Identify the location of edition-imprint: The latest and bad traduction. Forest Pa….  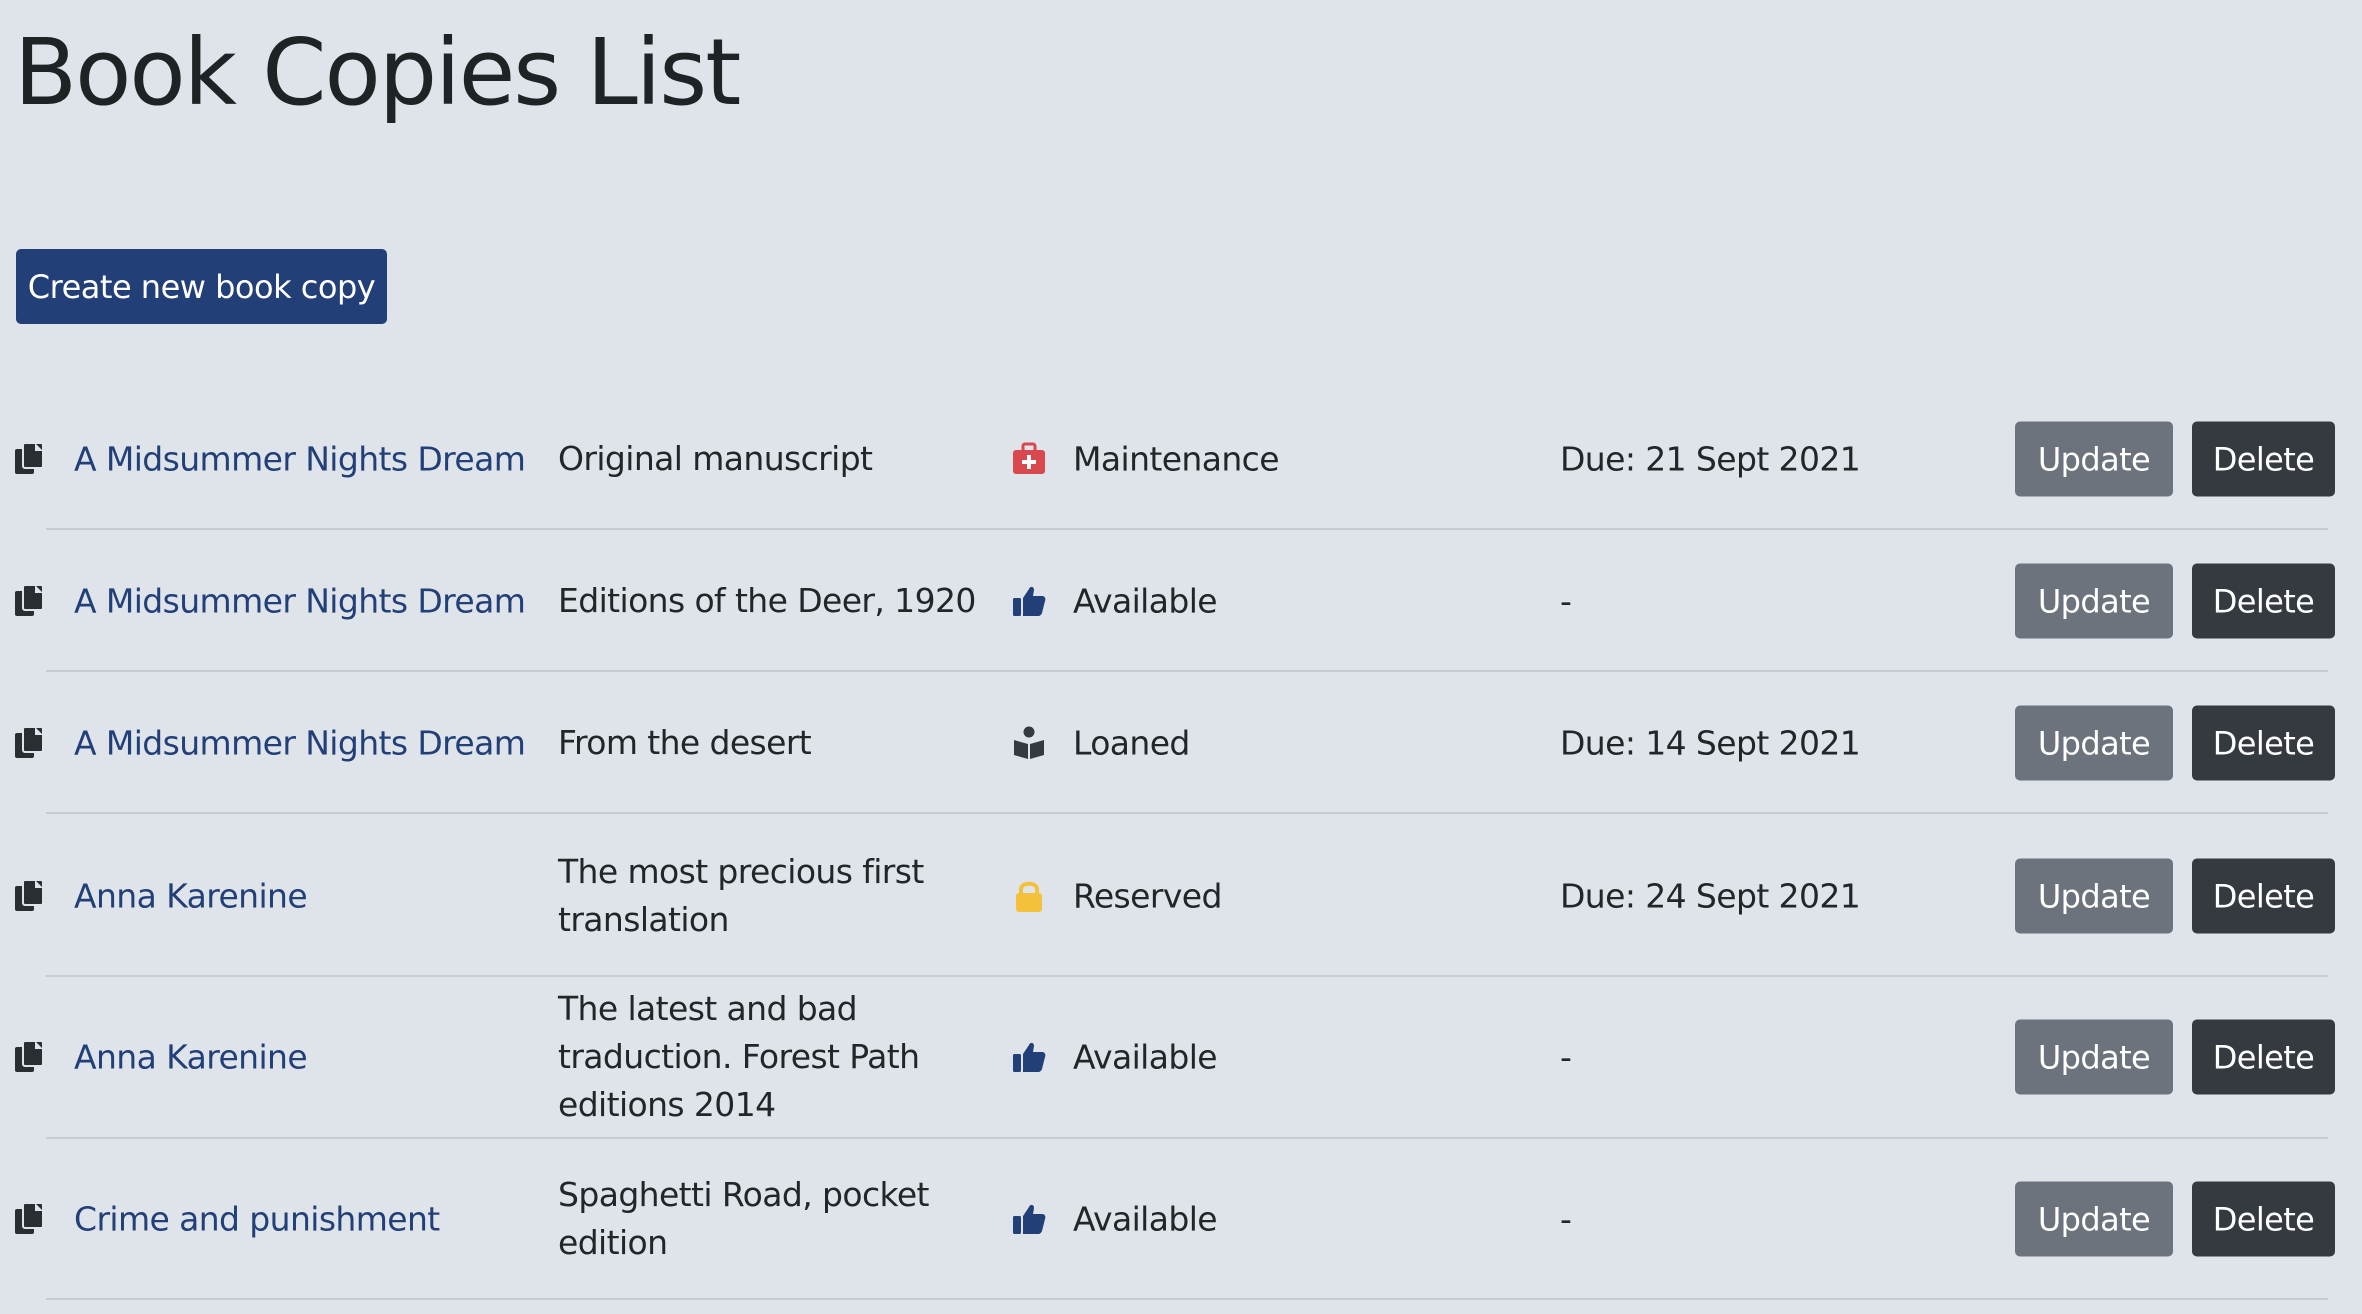
(739, 1056).